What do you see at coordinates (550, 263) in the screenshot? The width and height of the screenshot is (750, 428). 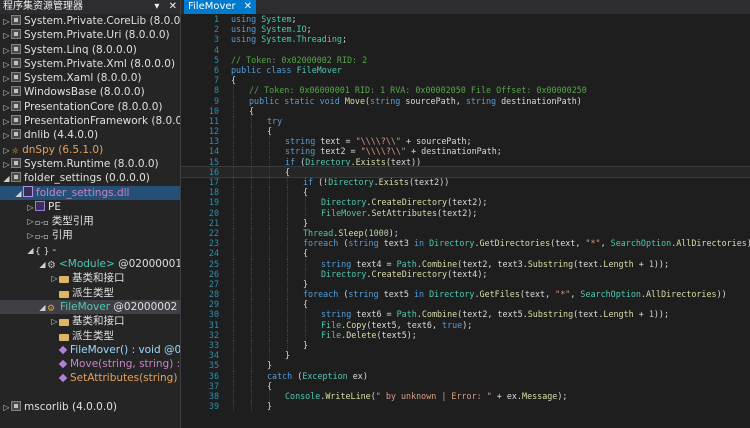 I see `code-token: Substring` at bounding box center [550, 263].